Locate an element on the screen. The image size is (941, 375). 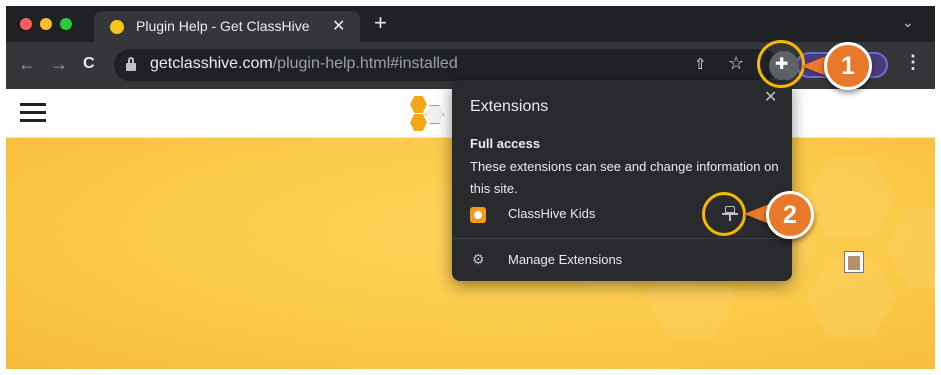
reload-button: C is located at coordinates (89, 64).